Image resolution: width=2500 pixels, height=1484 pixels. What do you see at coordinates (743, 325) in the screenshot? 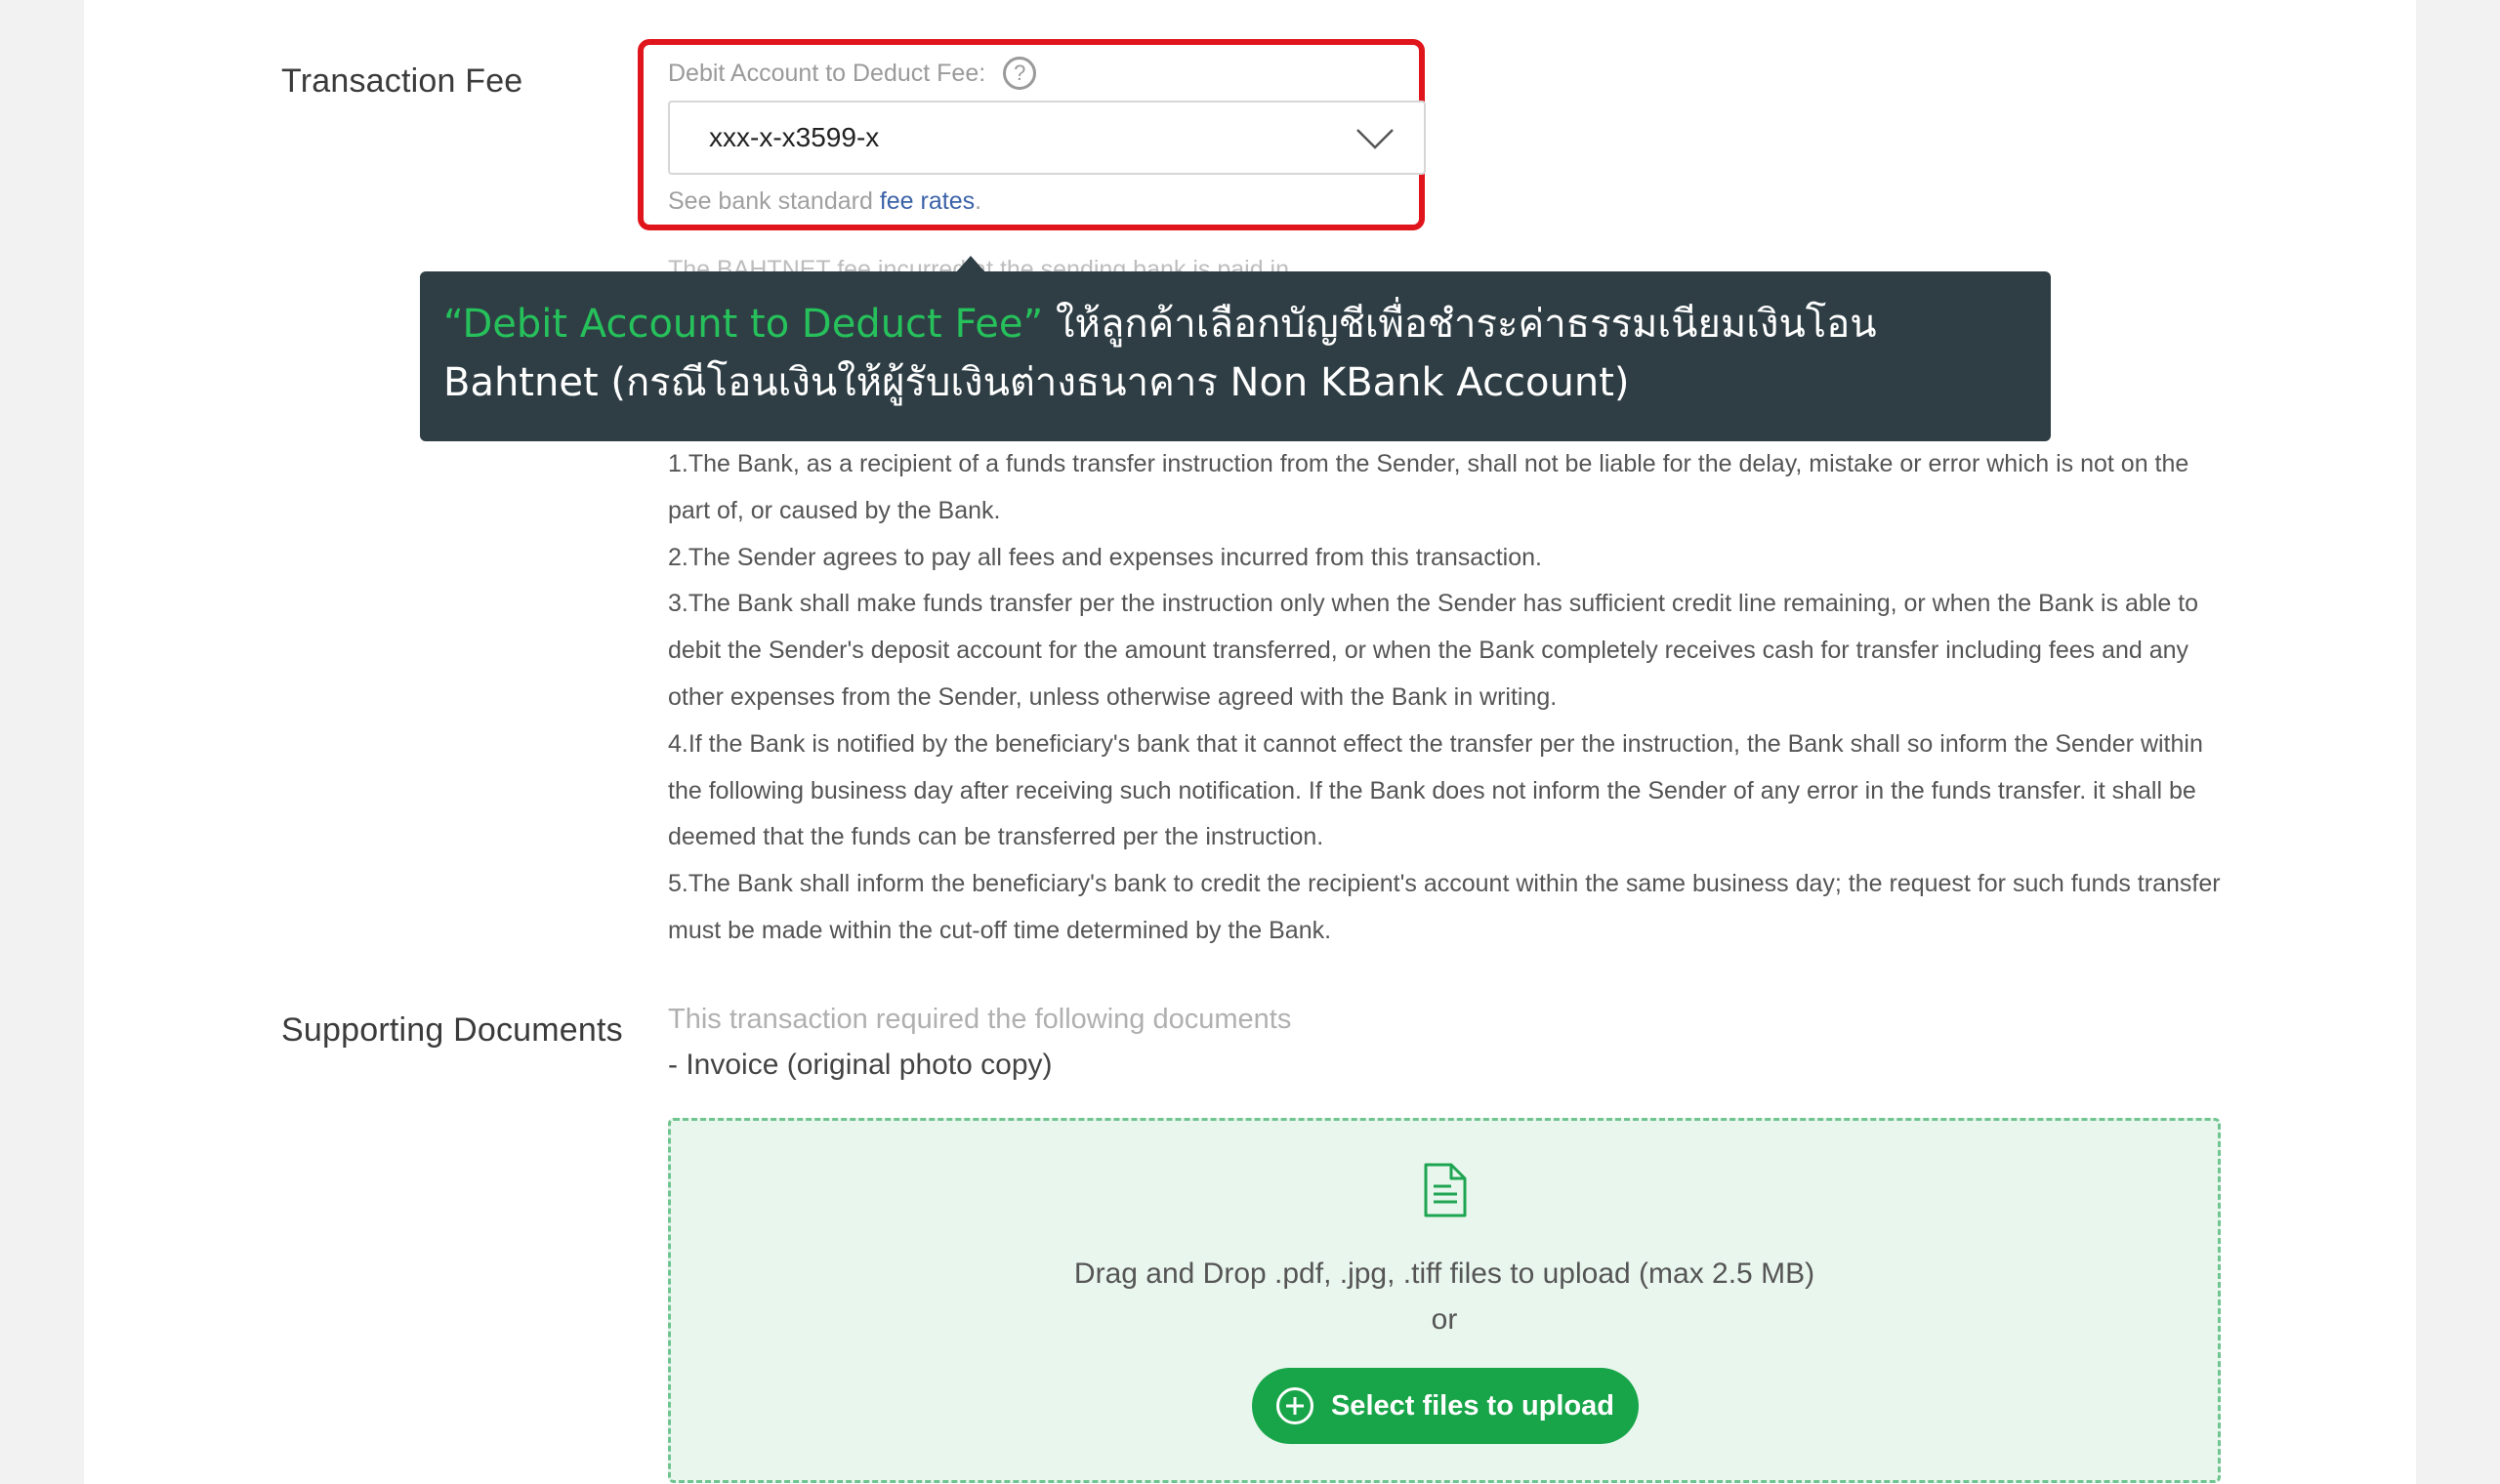
I see `tooltip-highlight: “Debit Account to Deduct Fee”` at bounding box center [743, 325].